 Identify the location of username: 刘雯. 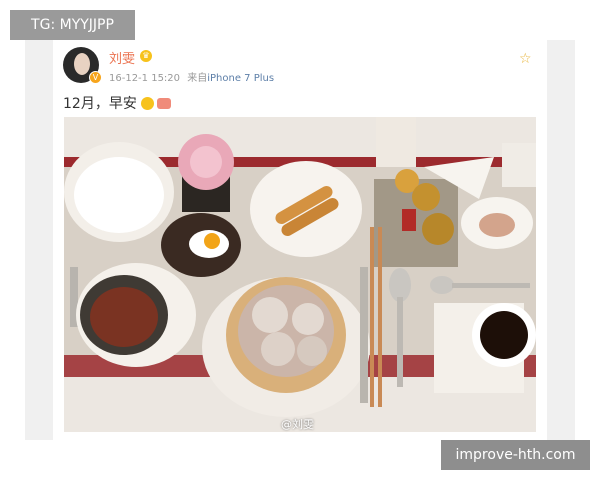
(122, 57).